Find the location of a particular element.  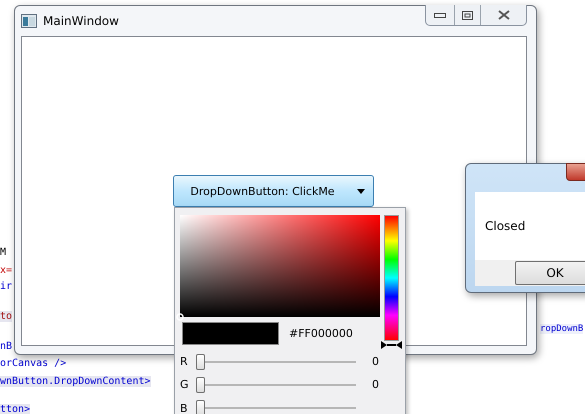

code-line: x= is located at coordinates (6, 270).